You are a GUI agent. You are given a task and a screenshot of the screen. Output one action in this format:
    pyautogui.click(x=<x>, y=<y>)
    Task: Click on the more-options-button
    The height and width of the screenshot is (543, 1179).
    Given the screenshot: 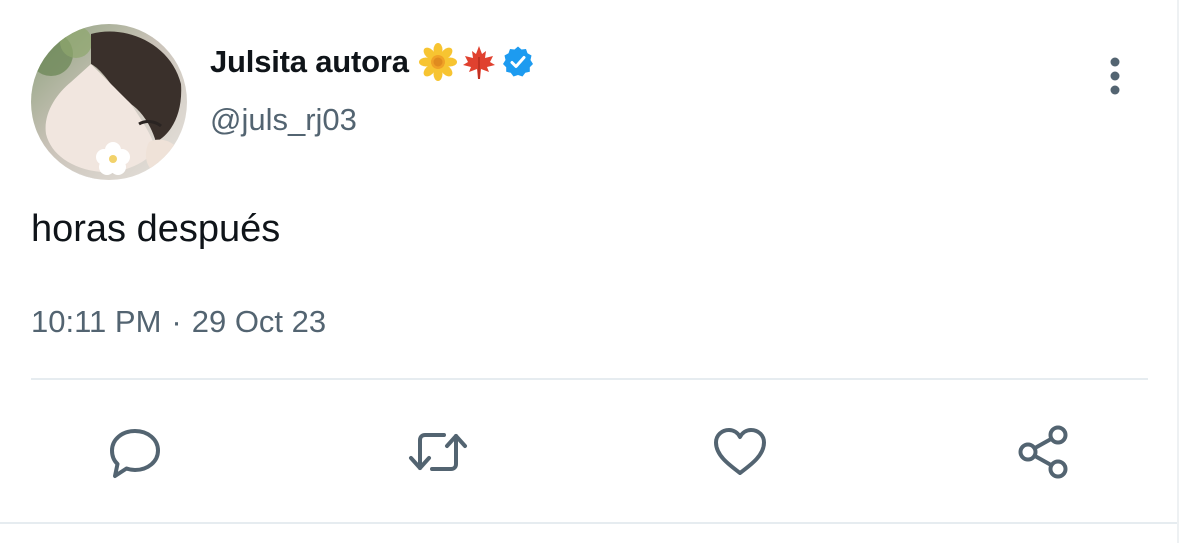 What is the action you would take?
    pyautogui.click(x=1115, y=76)
    